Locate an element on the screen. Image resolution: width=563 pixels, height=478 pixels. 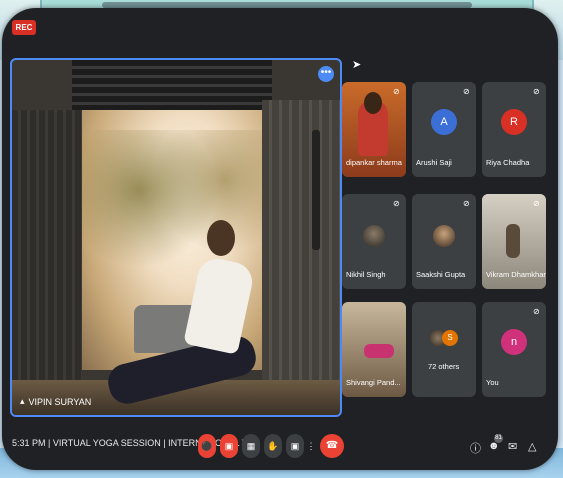
participant-tile: S 72 others is located at coordinates (444, 349).